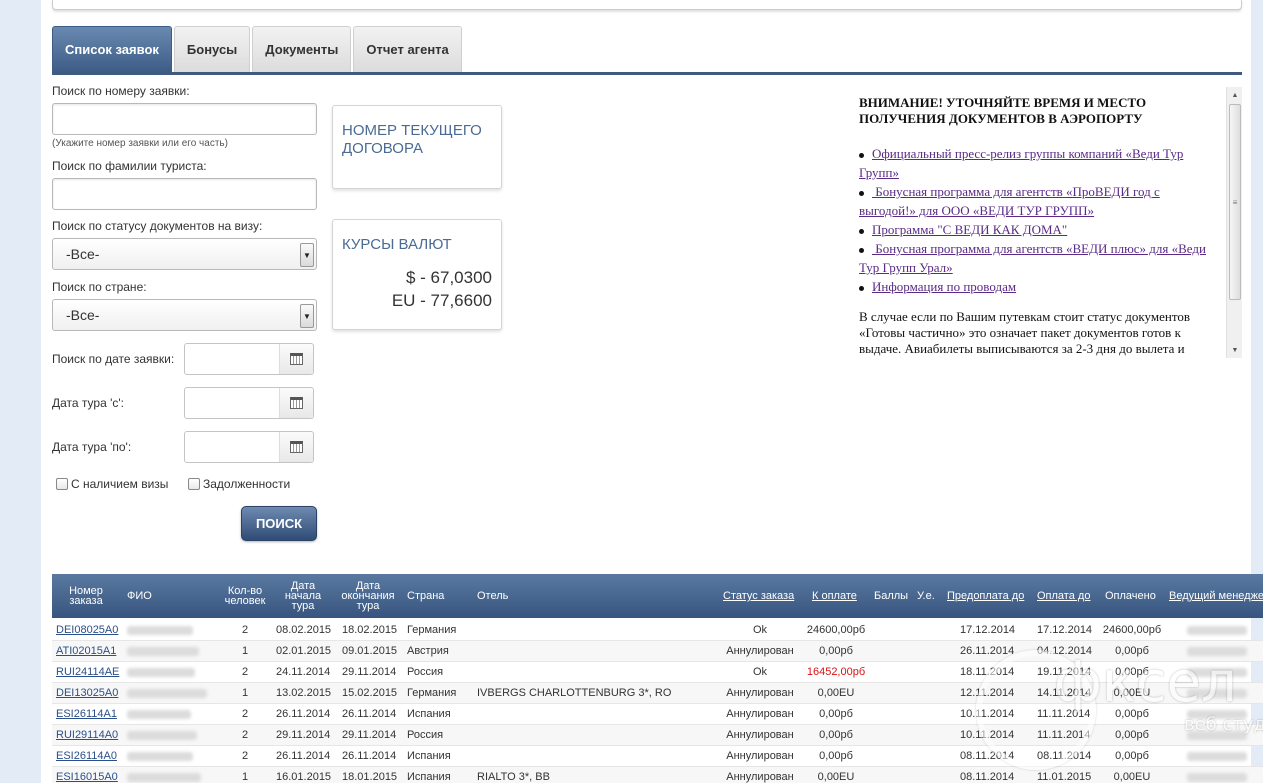  Describe the element at coordinates (302, 49) in the screenshot. I see `tab-documents: Документы` at that location.